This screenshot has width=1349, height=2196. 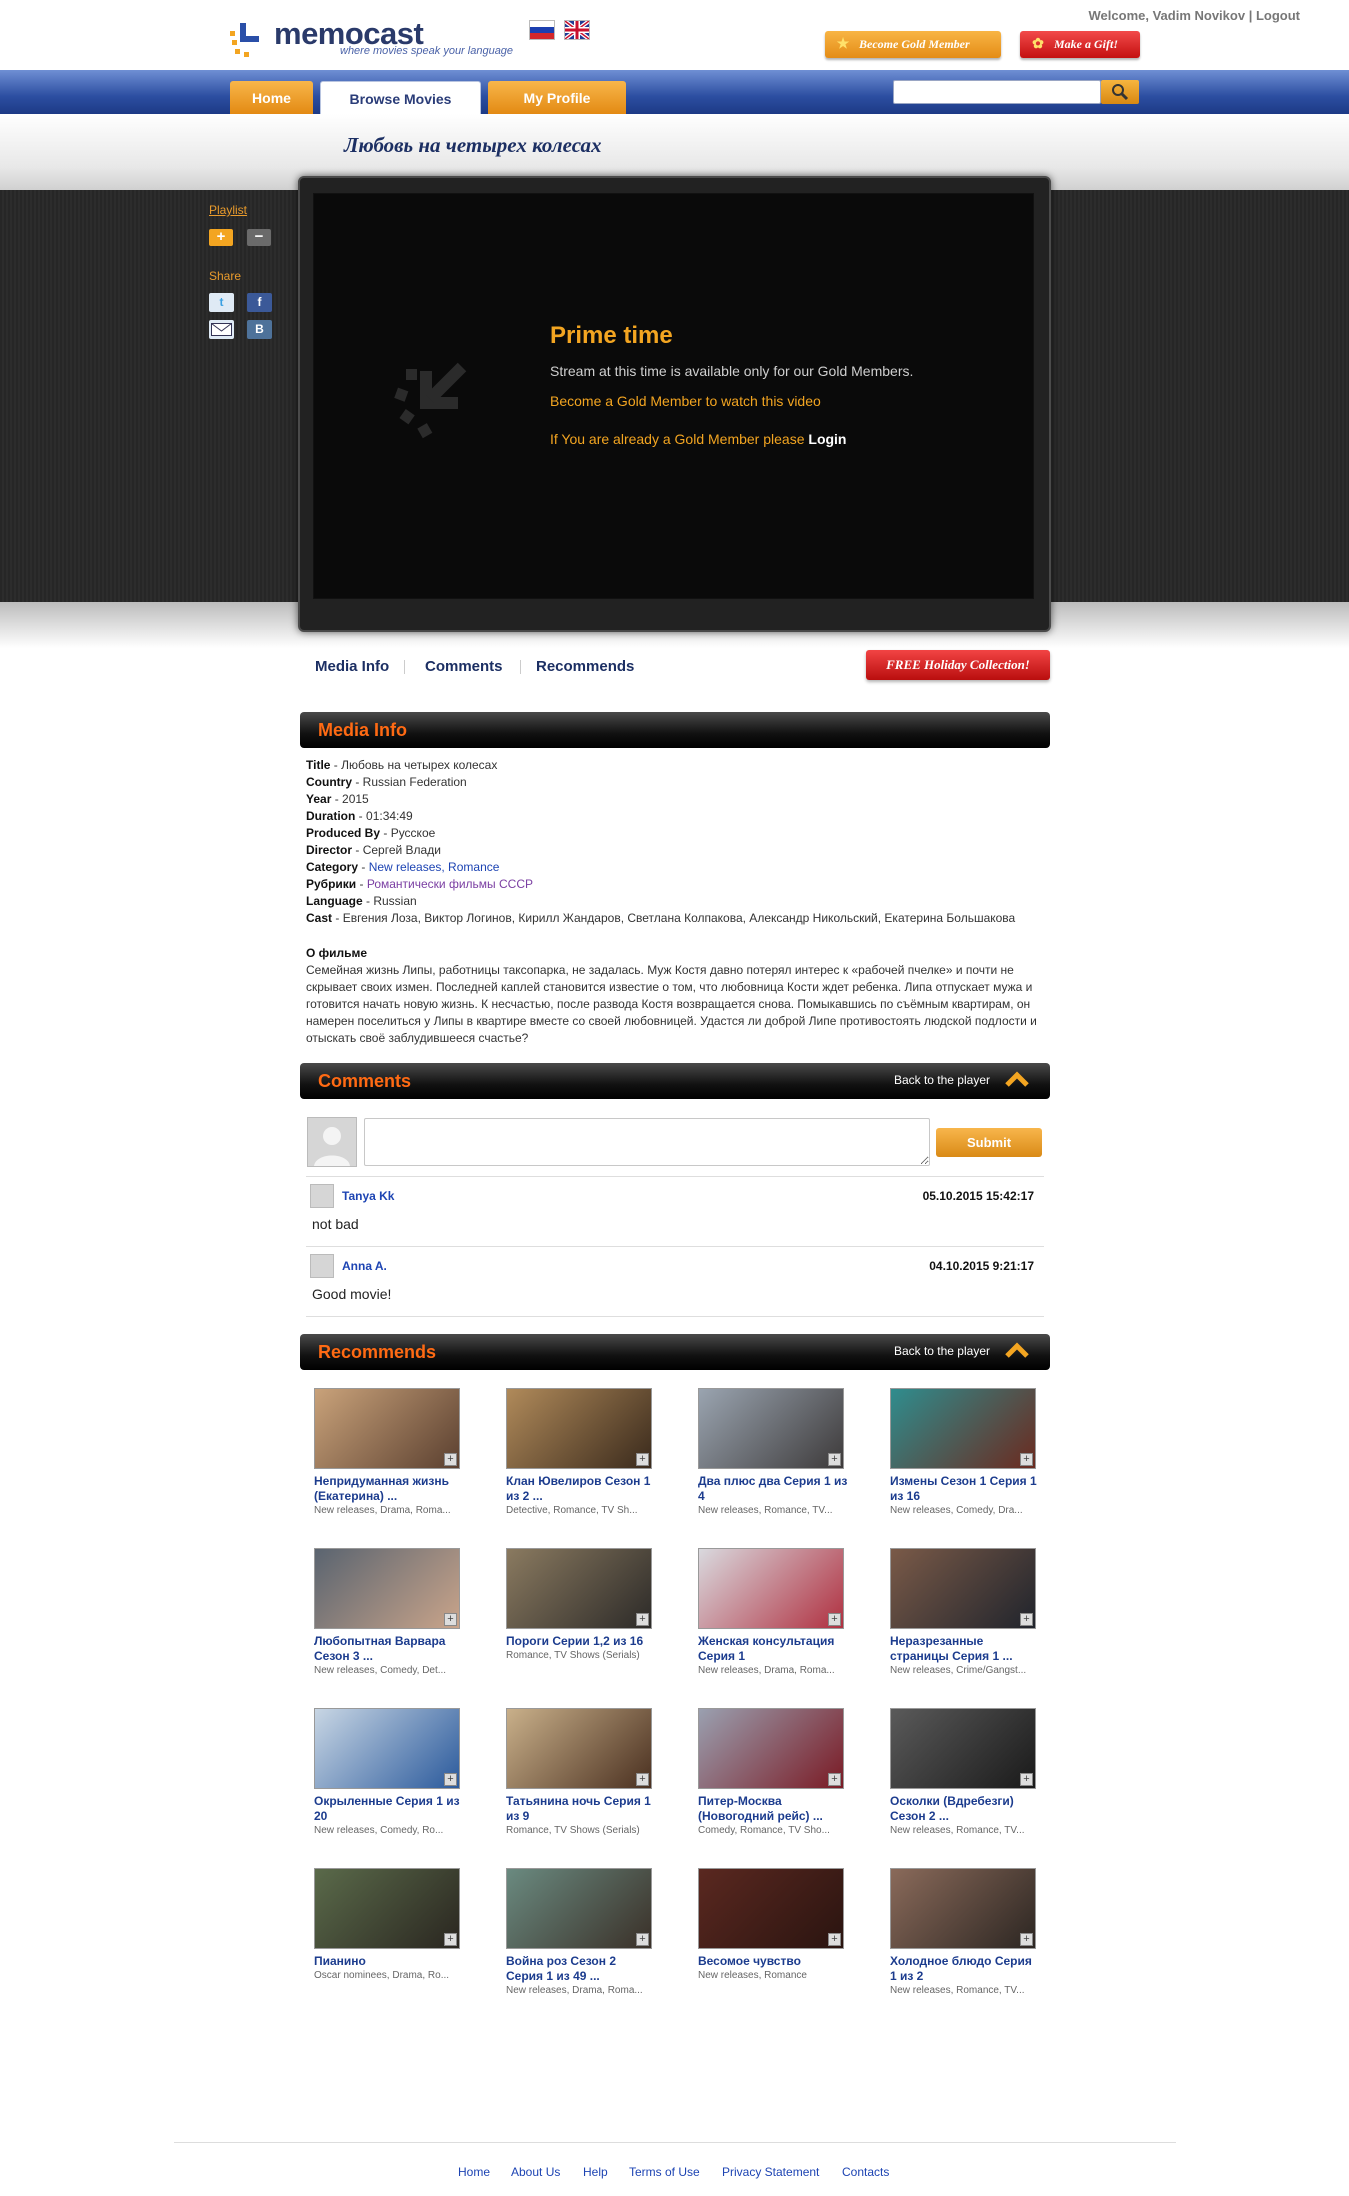 What do you see at coordinates (271, 97) in the screenshot?
I see `tab-home: Home` at bounding box center [271, 97].